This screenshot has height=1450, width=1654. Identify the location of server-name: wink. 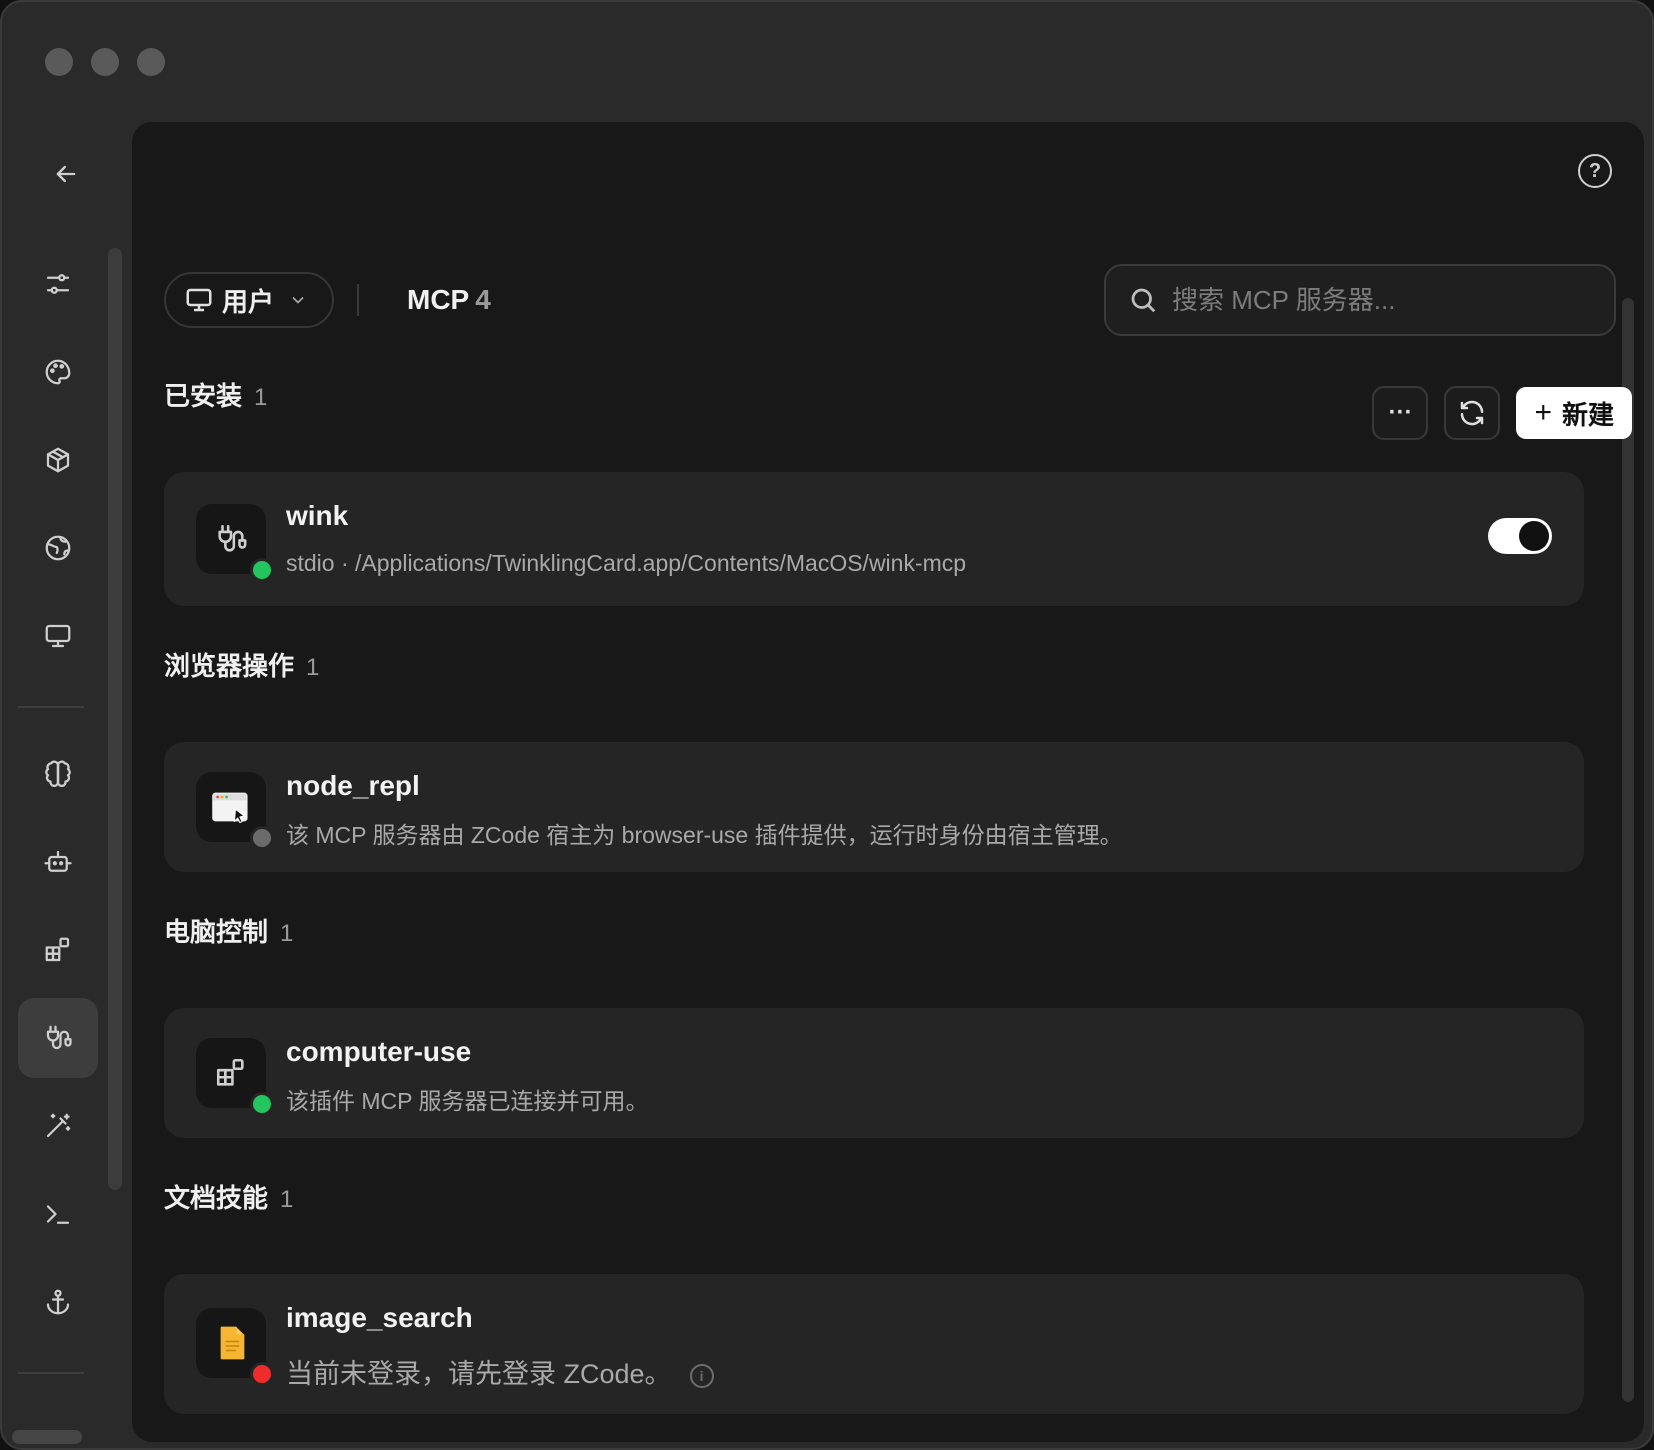
(317, 515).